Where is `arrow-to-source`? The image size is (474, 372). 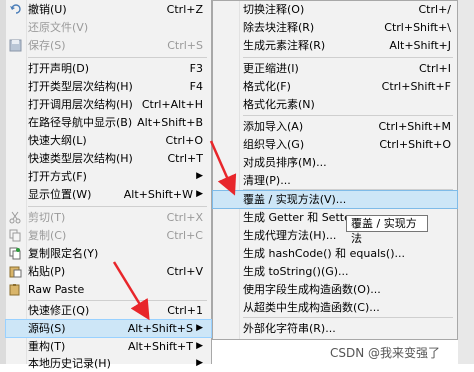
arrow-to-source is located at coordinates (131, 291).